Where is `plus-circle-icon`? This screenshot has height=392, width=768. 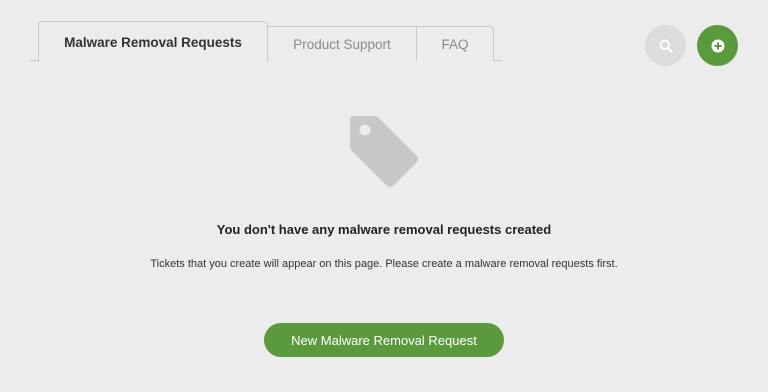 plus-circle-icon is located at coordinates (717, 45).